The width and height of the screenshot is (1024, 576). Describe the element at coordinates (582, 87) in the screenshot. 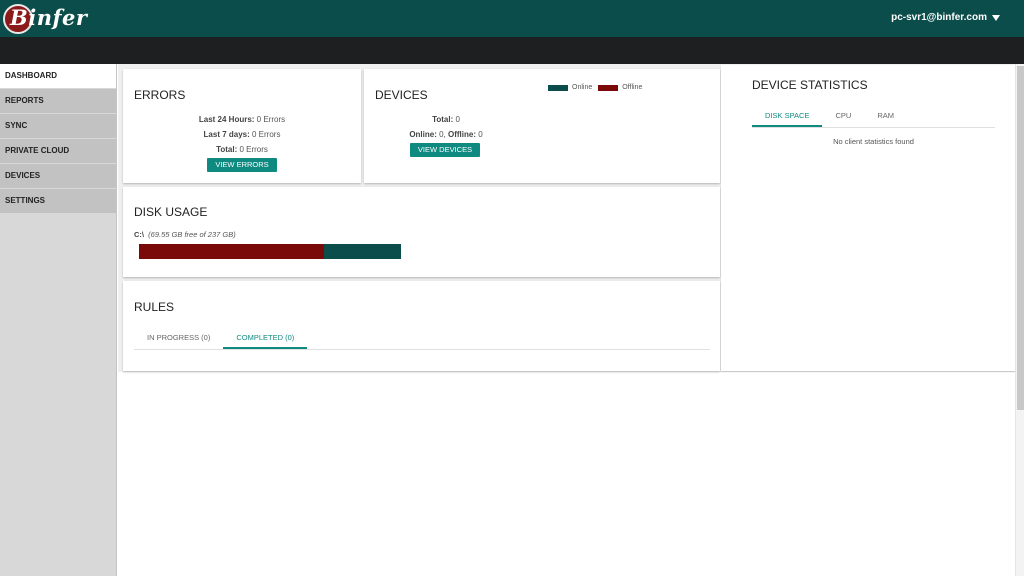

I see `legend-online-label: Online` at that location.